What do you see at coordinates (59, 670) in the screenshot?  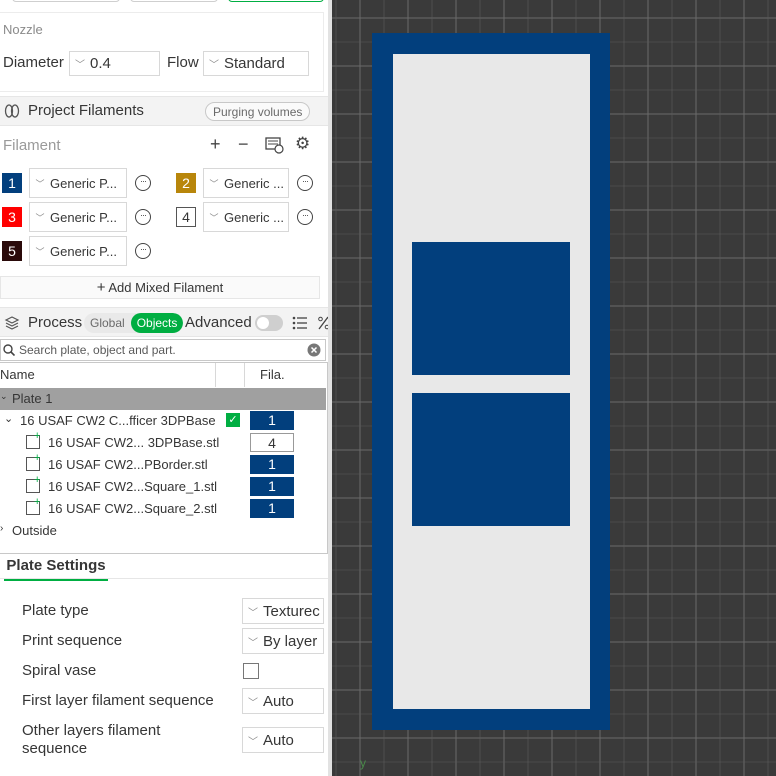 I see `spiral-vase-label: Spiral vase` at bounding box center [59, 670].